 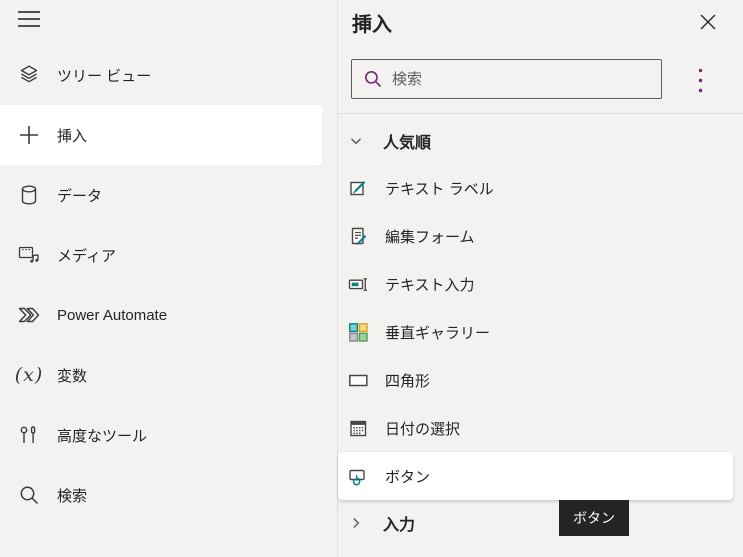 I want to click on section-header-popular: 人気順, so click(x=540, y=141).